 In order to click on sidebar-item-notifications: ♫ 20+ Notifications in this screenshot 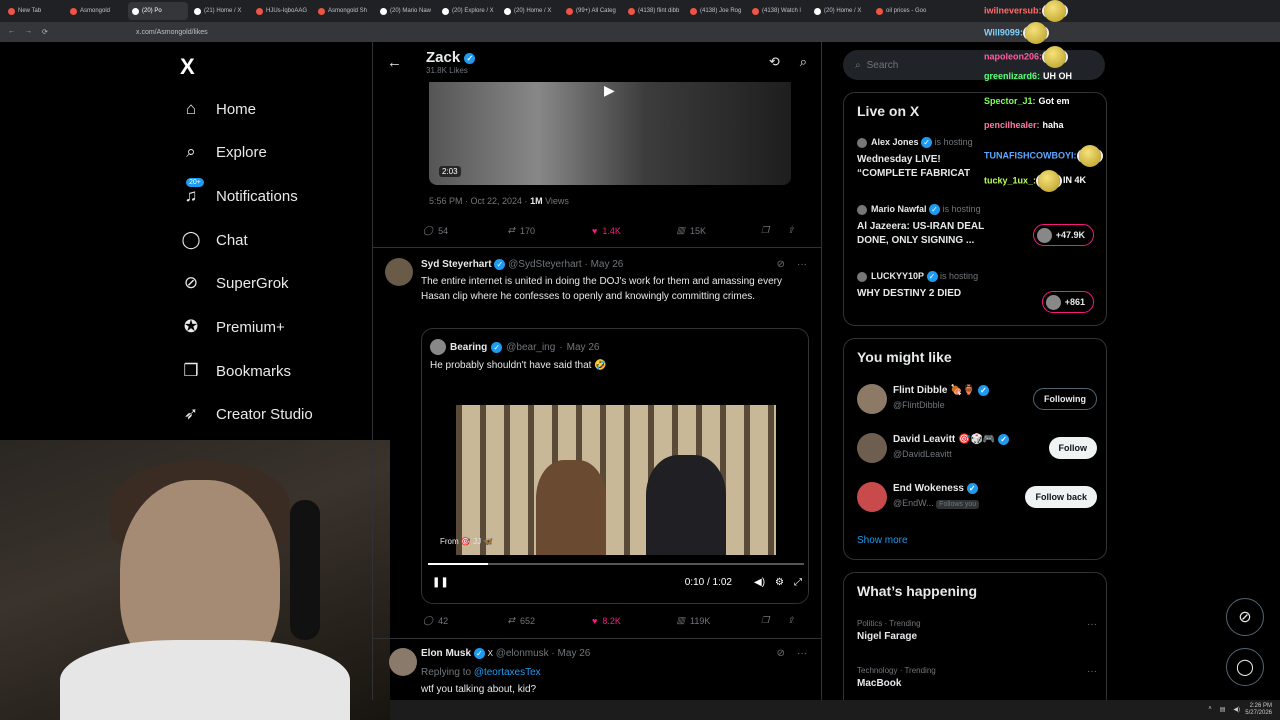, I will do `click(239, 192)`.